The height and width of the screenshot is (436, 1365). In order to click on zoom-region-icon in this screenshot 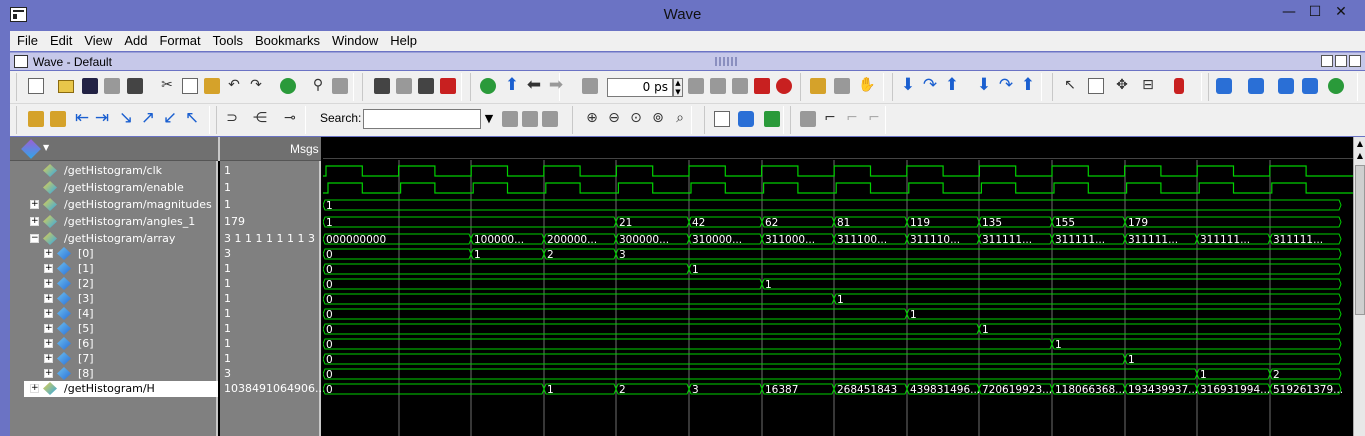, I will do `click(488, 86)`.